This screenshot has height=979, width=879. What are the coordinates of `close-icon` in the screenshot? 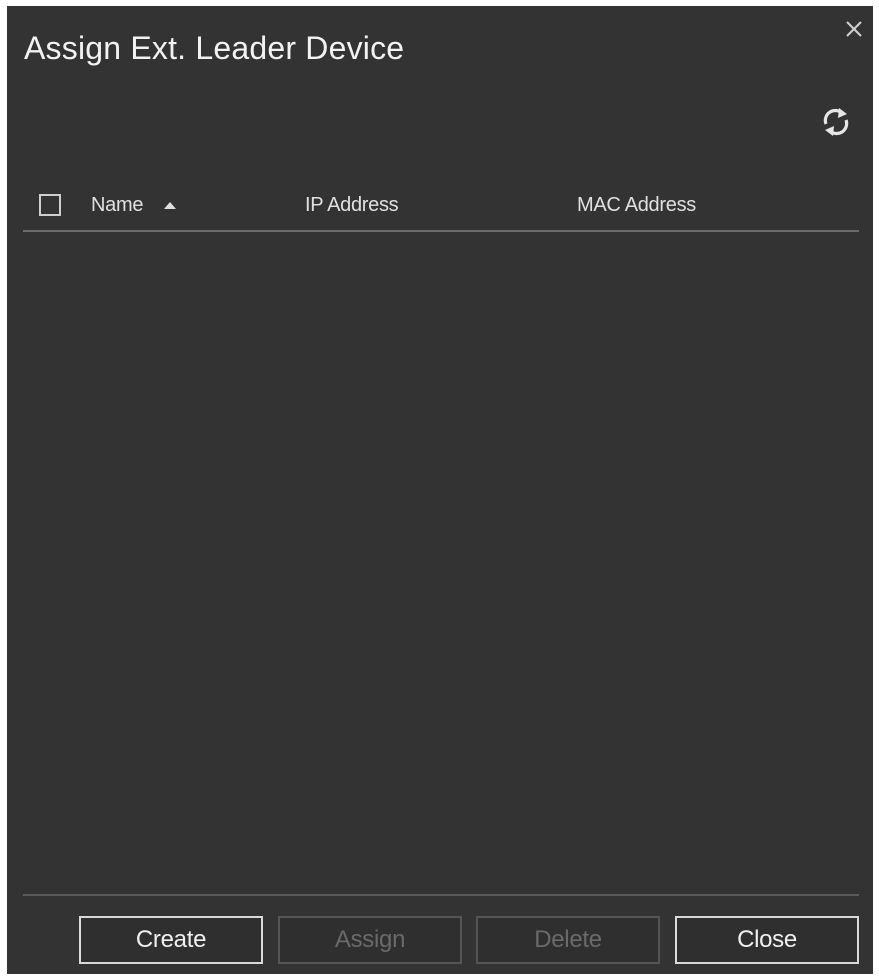 It's located at (854, 29).